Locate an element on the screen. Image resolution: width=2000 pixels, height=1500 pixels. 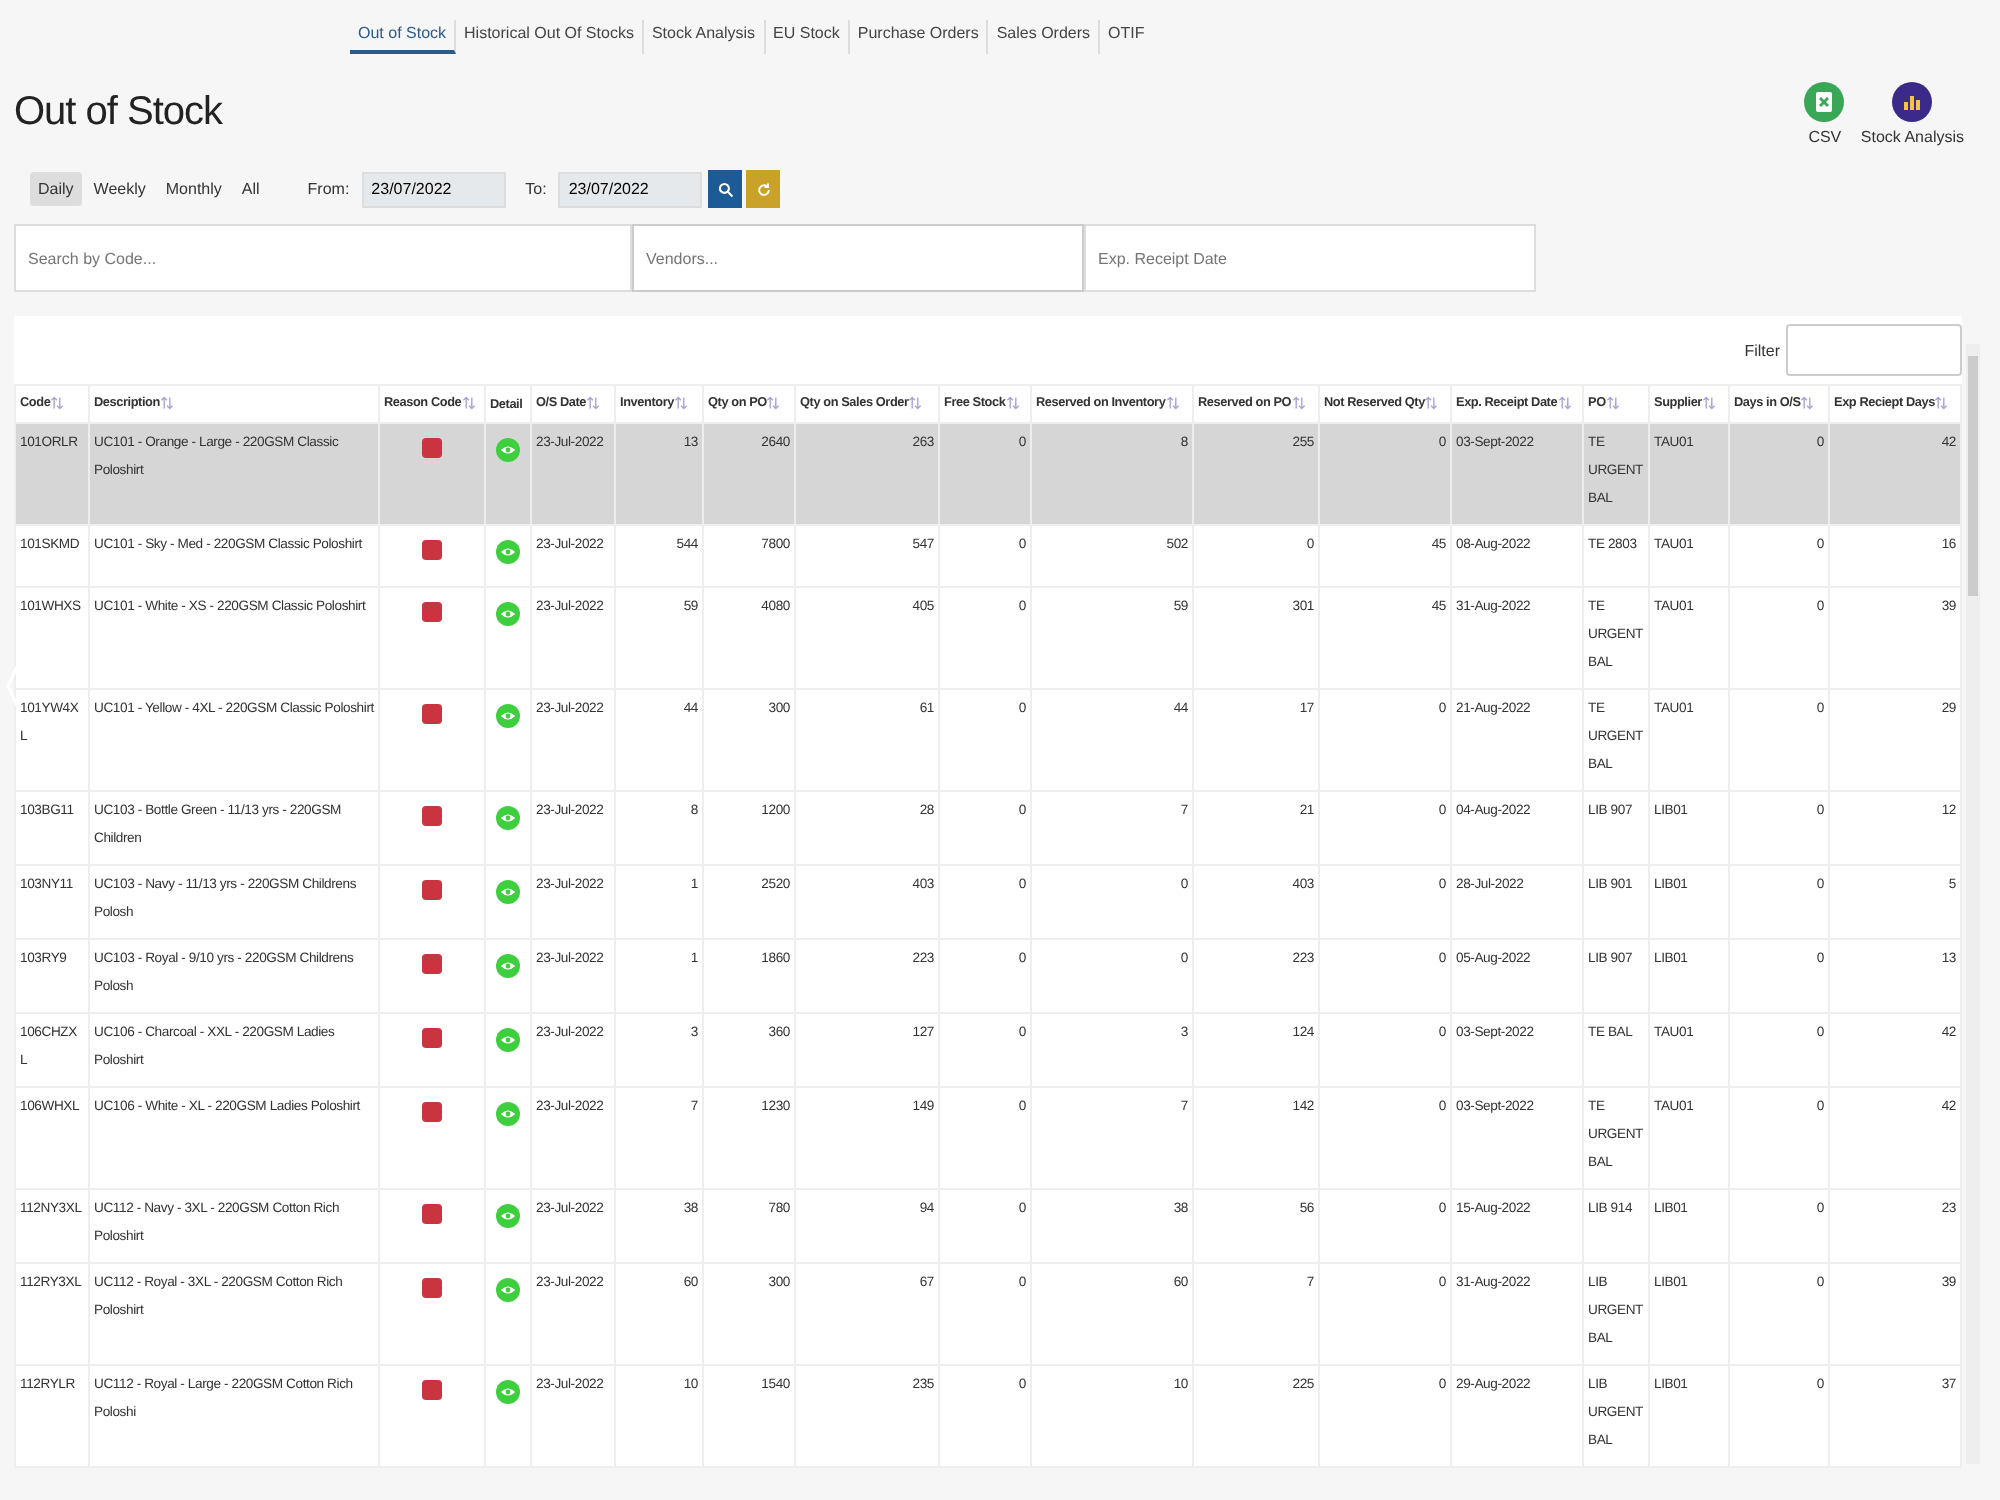
page-title: Out of Stock is located at coordinates (118, 114).